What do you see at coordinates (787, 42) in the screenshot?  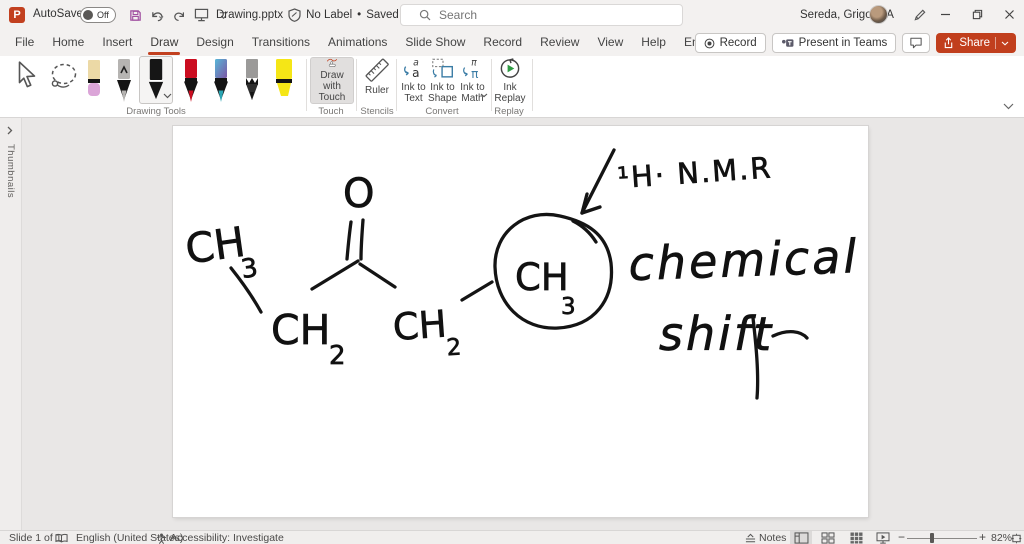 I see `teams-icon` at bounding box center [787, 42].